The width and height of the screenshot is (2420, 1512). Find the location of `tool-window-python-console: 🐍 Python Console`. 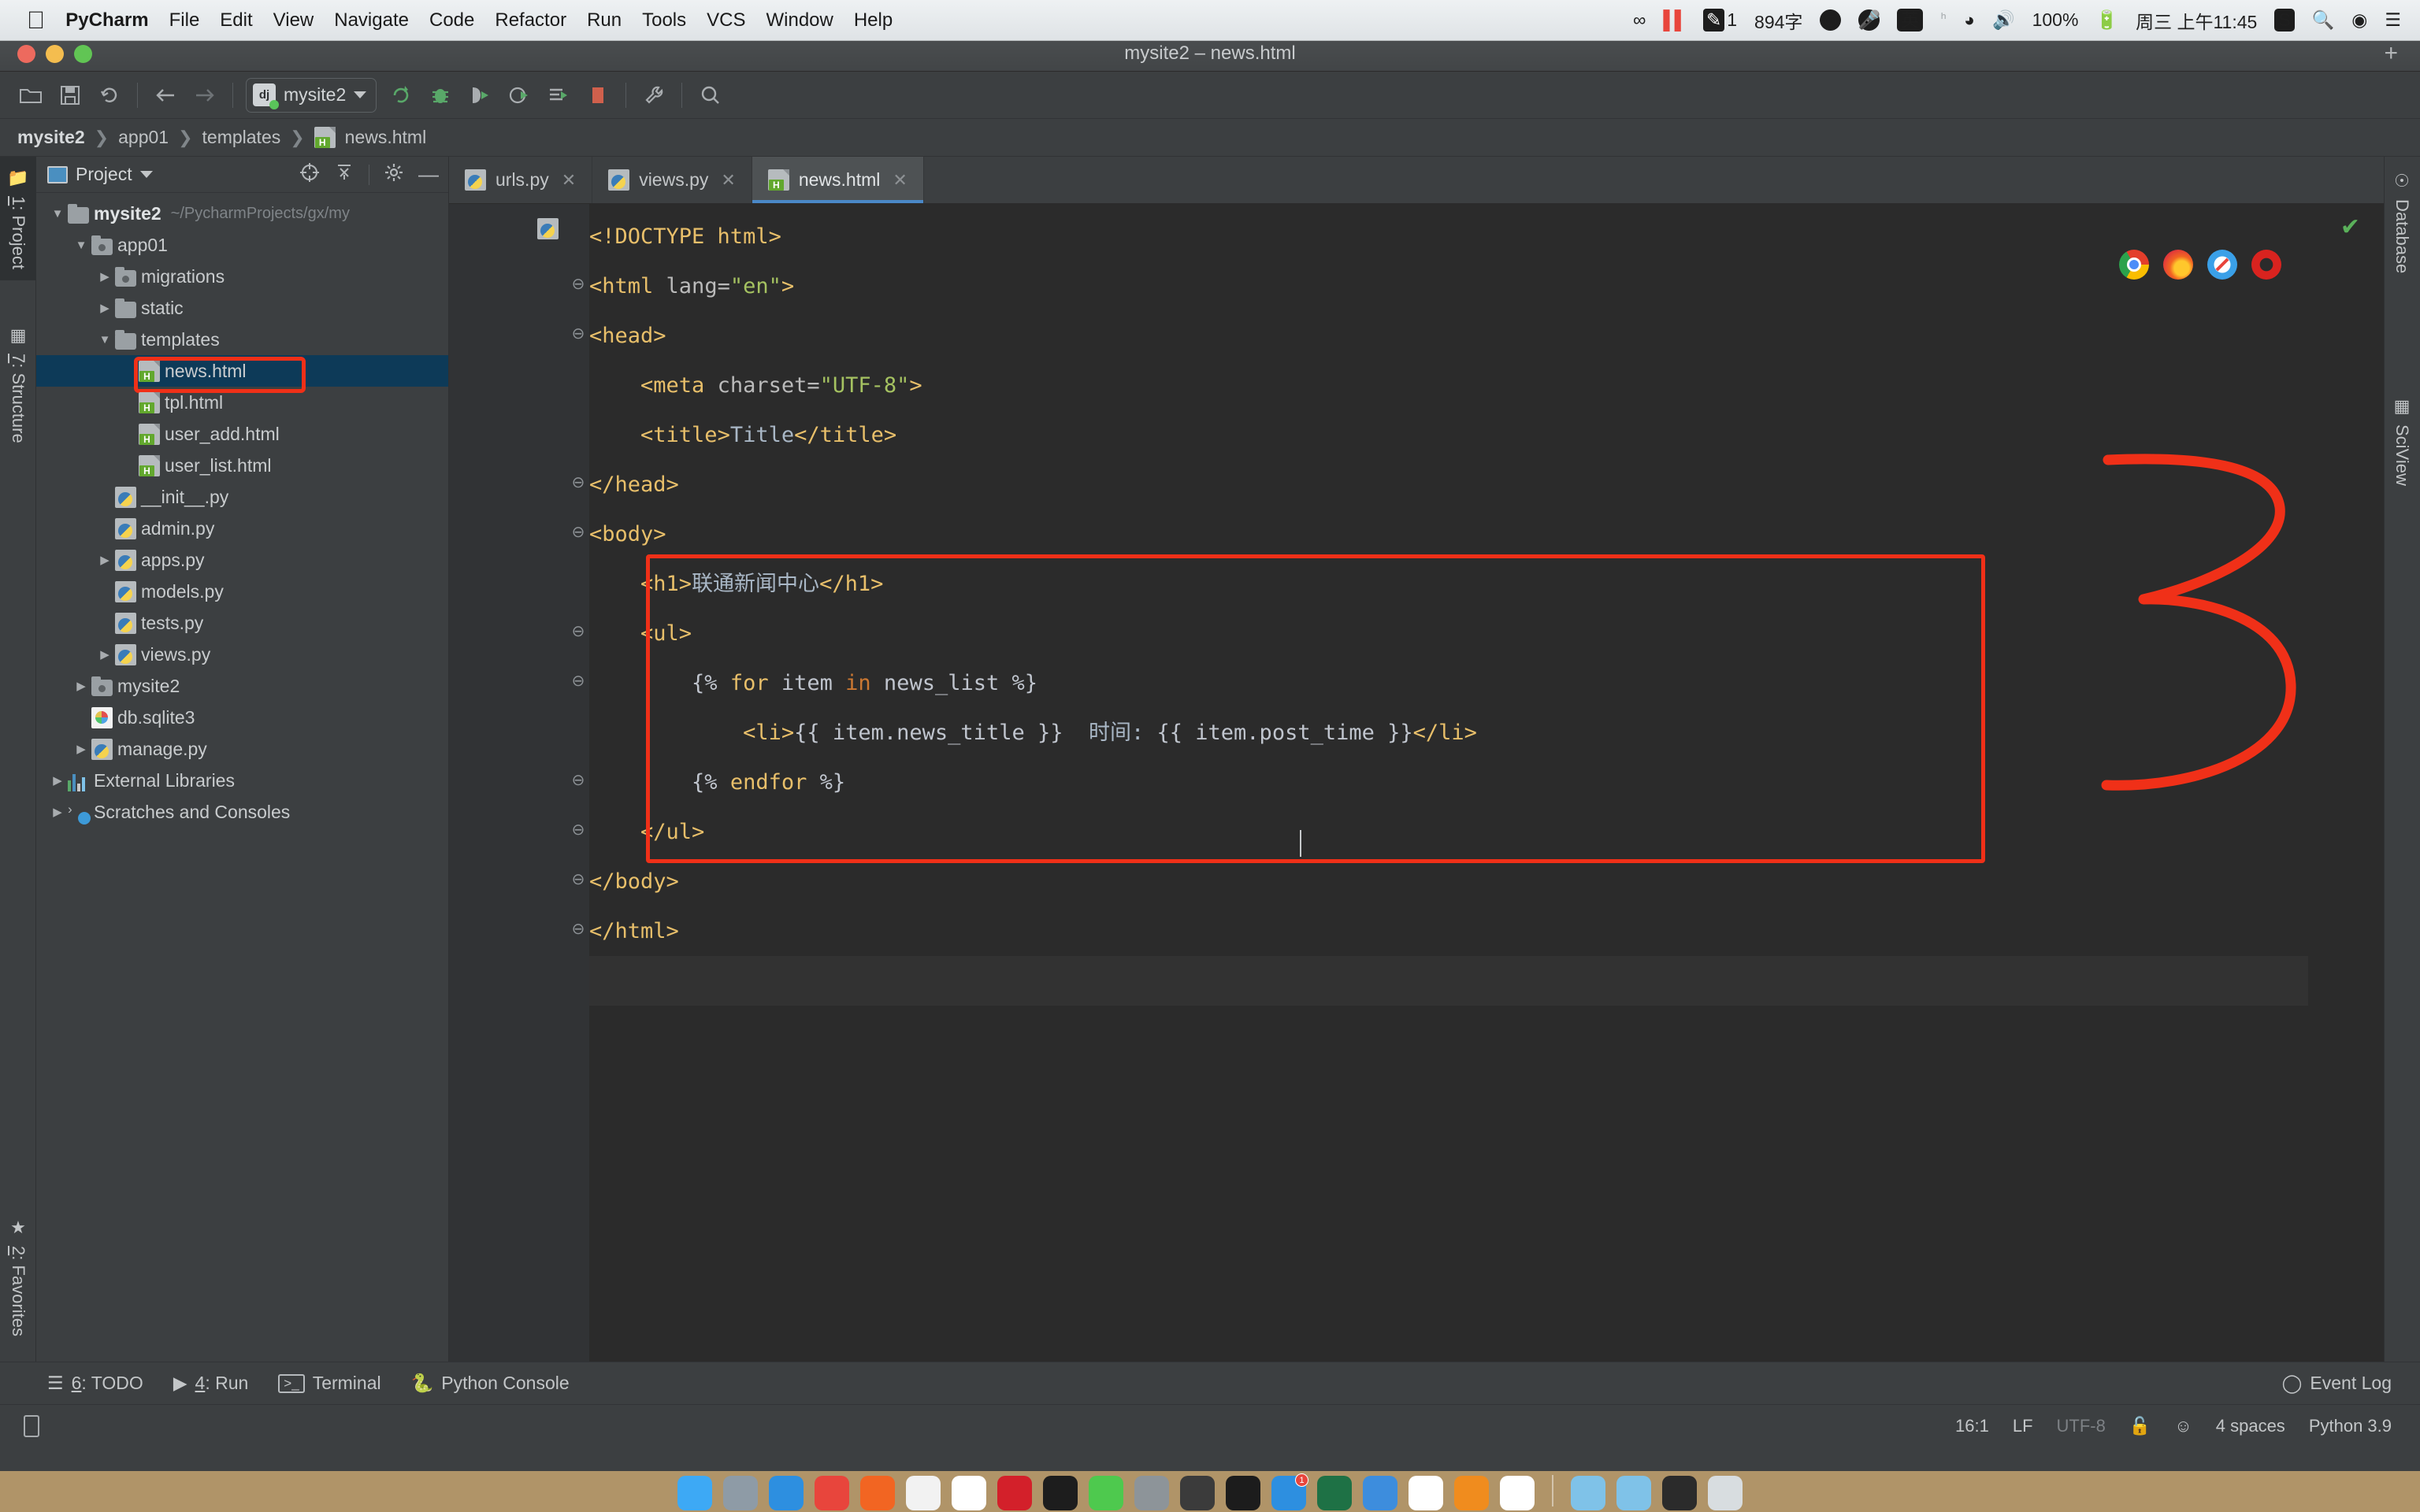

tool-window-python-console: 🐍 Python Console is located at coordinates (491, 1383).